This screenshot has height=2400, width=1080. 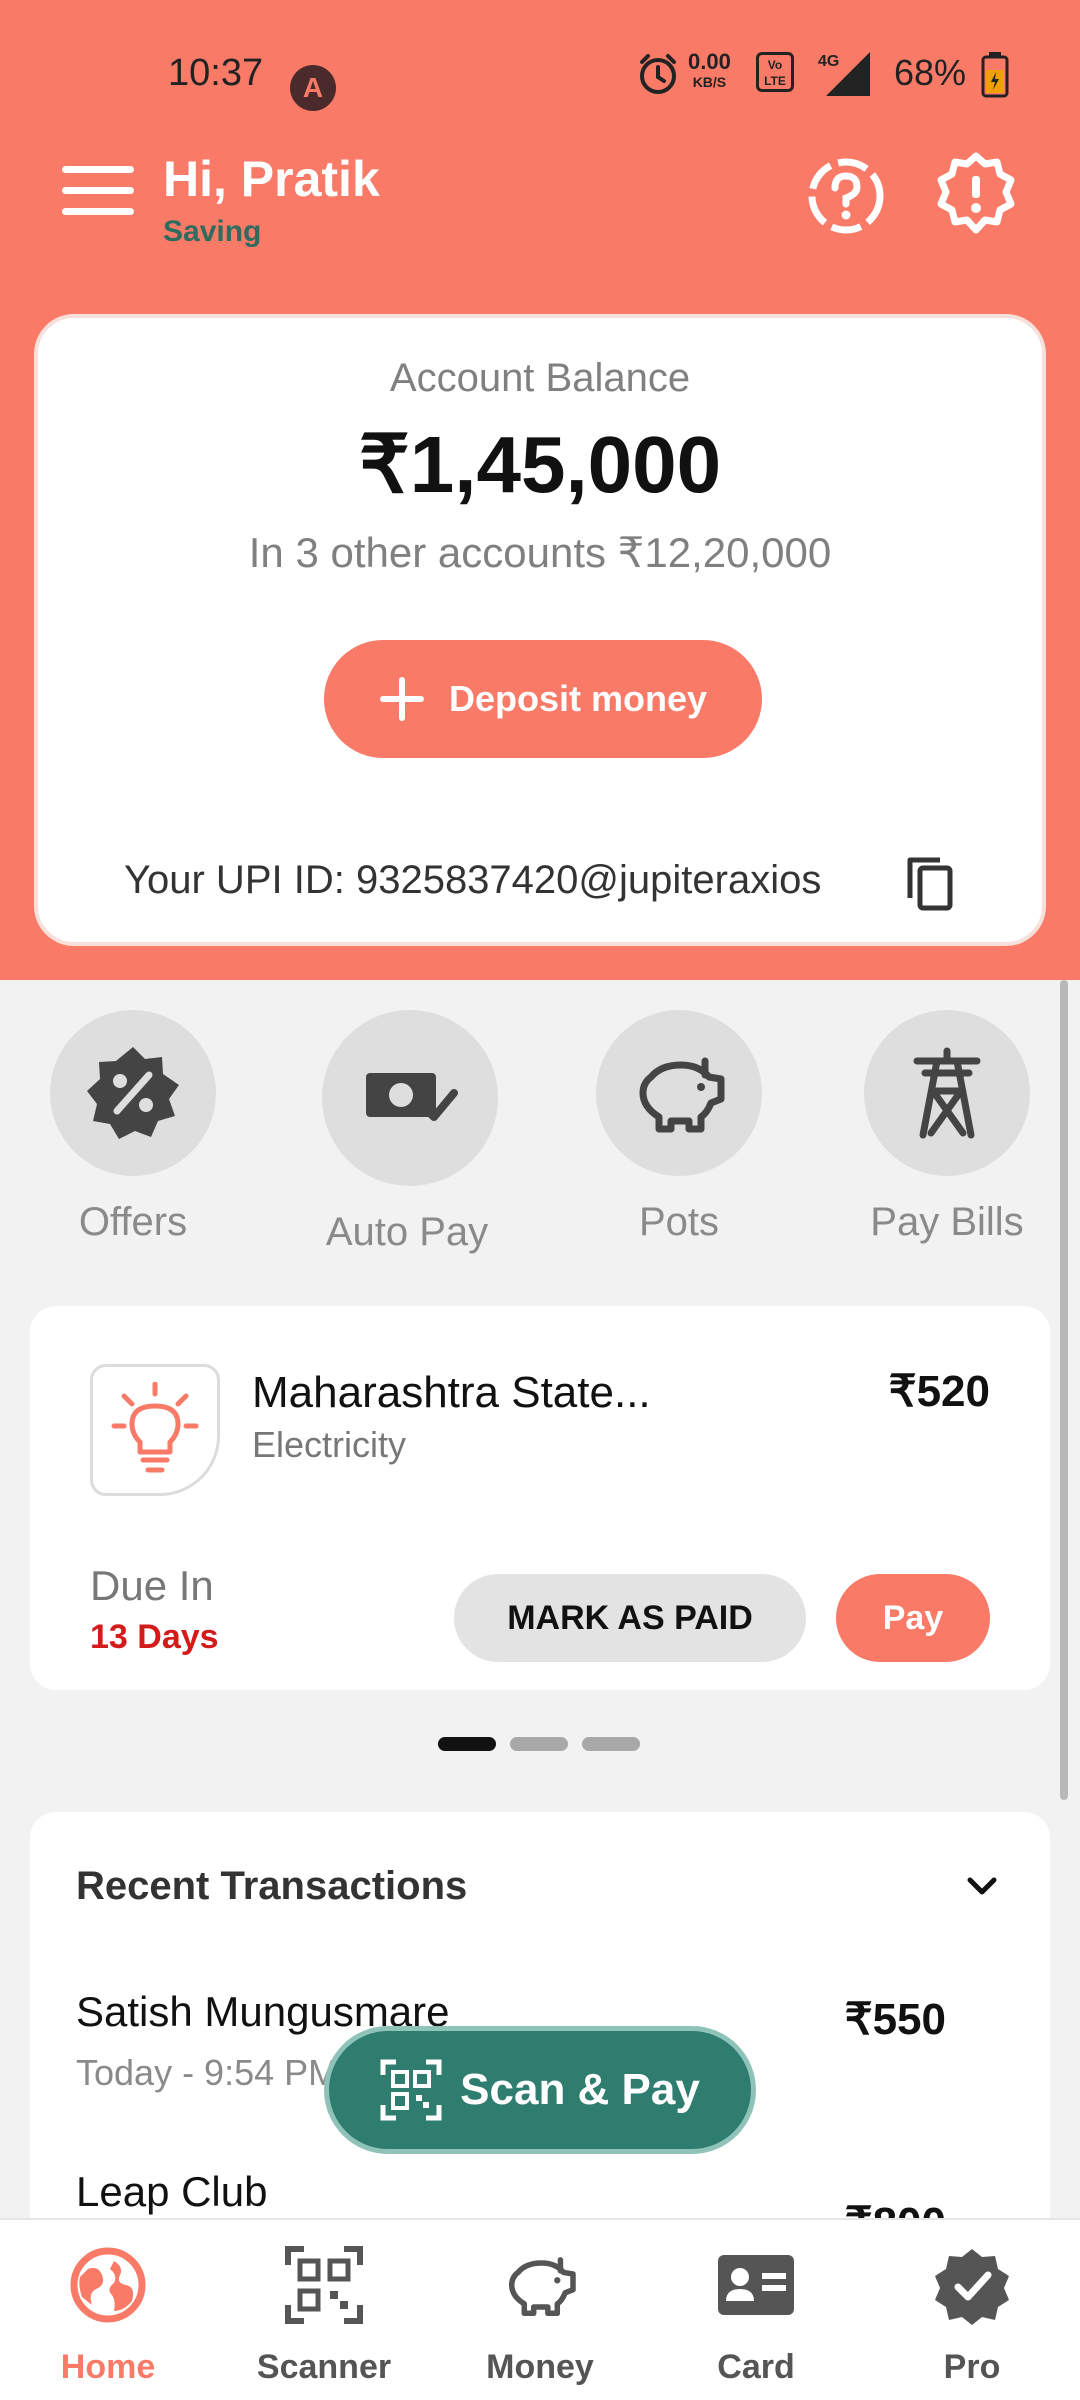 I want to click on nav-scanner-icon-wrap, so click(x=324, y=2285).